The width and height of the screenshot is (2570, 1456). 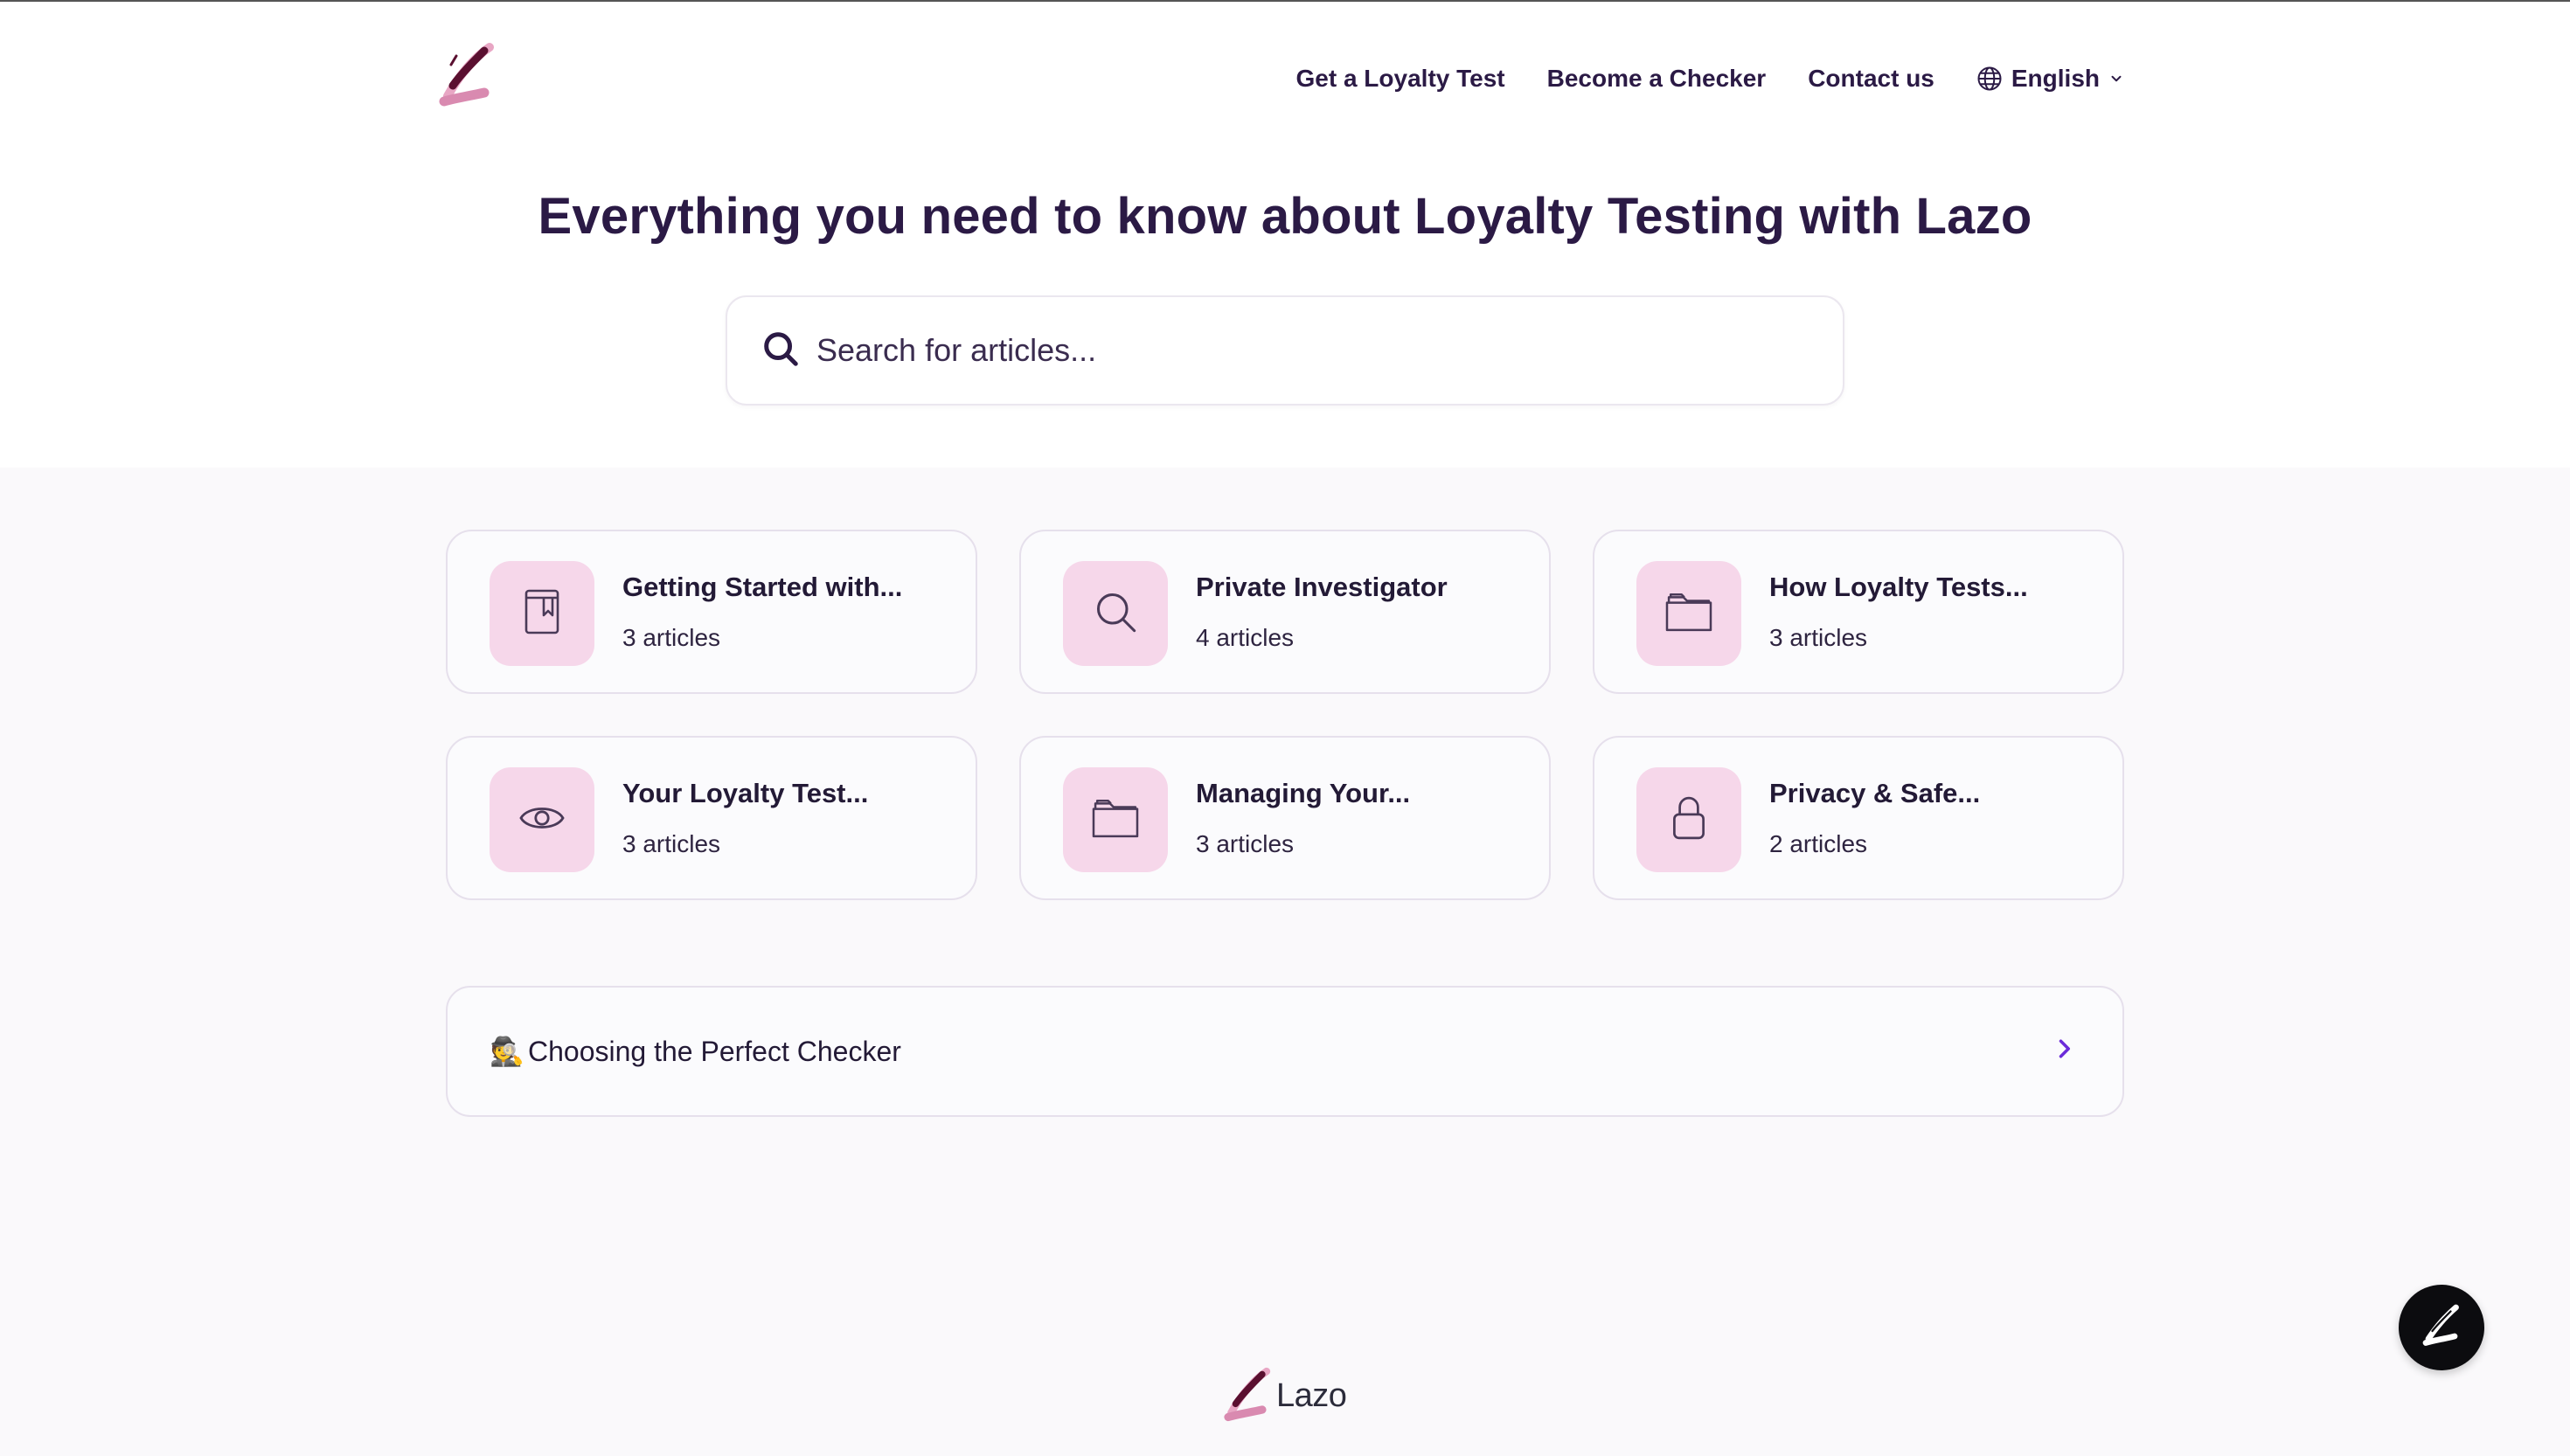 I want to click on lock-icon, so click(x=1689, y=820).